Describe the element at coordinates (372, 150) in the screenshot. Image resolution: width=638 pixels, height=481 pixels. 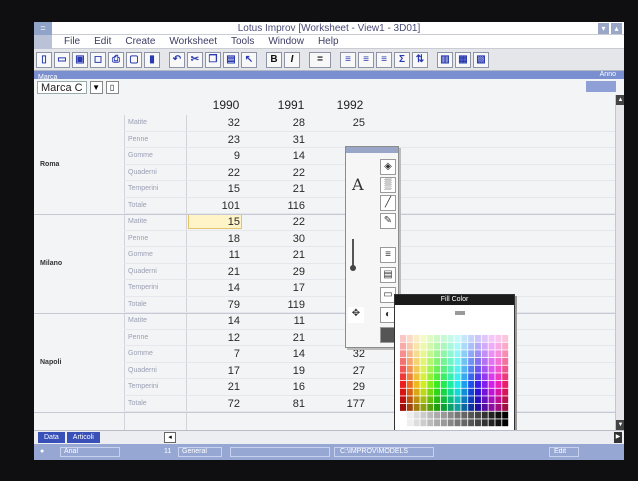
I see `palette-title-bar` at that location.